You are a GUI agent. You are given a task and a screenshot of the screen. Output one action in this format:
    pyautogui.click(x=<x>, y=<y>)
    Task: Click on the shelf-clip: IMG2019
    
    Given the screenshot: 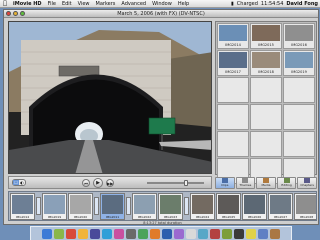 What is the action you would take?
    pyautogui.click(x=299, y=63)
    